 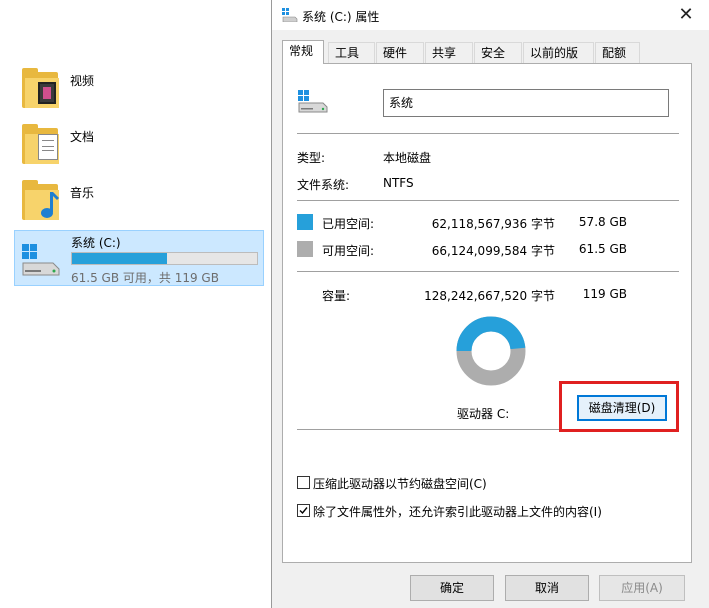 What do you see at coordinates (82, 80) in the screenshot?
I see `folder-label-videos: 视频` at bounding box center [82, 80].